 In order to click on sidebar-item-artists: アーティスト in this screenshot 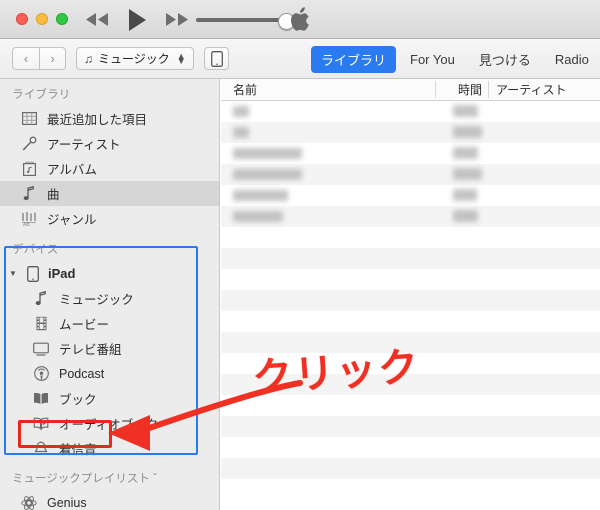, I will do `click(109, 143)`.